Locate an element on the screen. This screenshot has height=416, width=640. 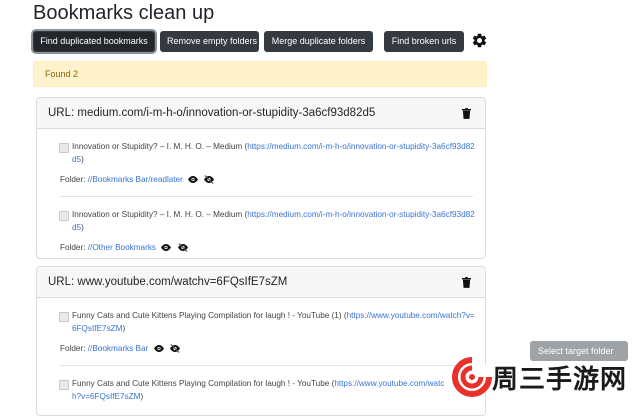
folder-row: Folder: //Bookmarks Bar/readlater is located at coordinates (137, 179).